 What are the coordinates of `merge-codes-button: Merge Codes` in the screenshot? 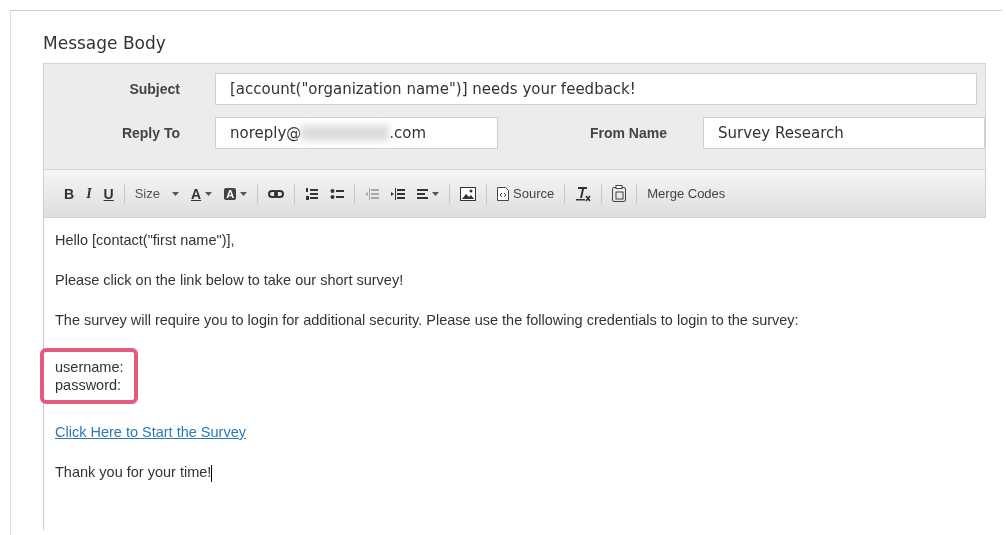 It's located at (686, 193).